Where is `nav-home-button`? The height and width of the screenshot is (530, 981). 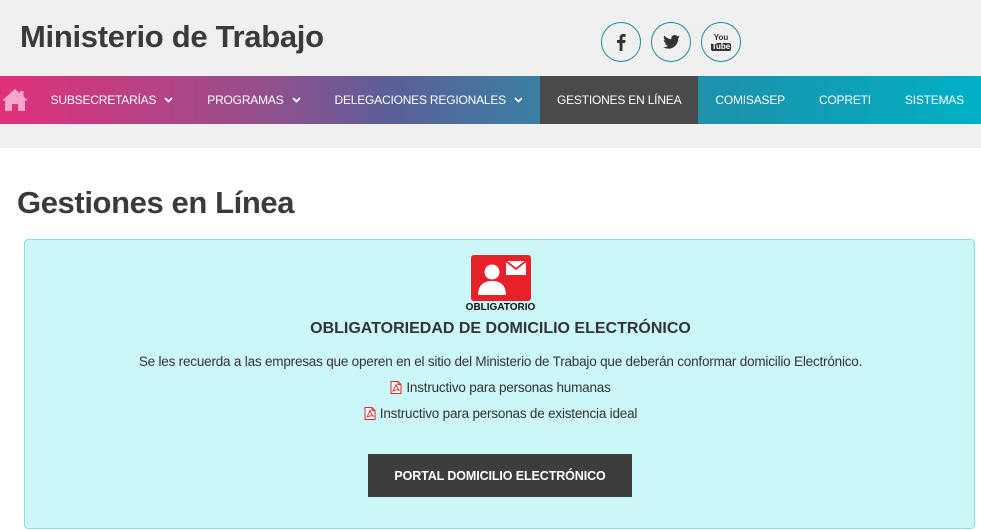 nav-home-button is located at coordinates (15, 100).